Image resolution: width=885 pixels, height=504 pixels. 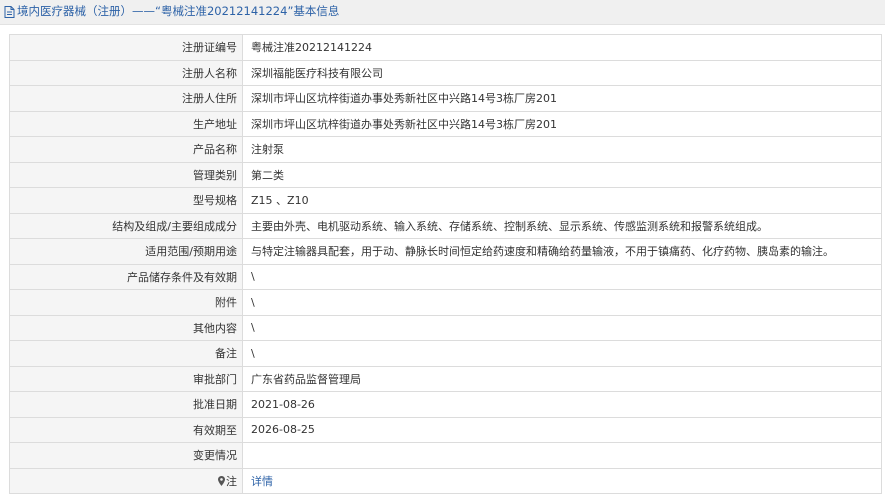 I want to click on table-row: 产品名称 注射泵, so click(x=445, y=149).